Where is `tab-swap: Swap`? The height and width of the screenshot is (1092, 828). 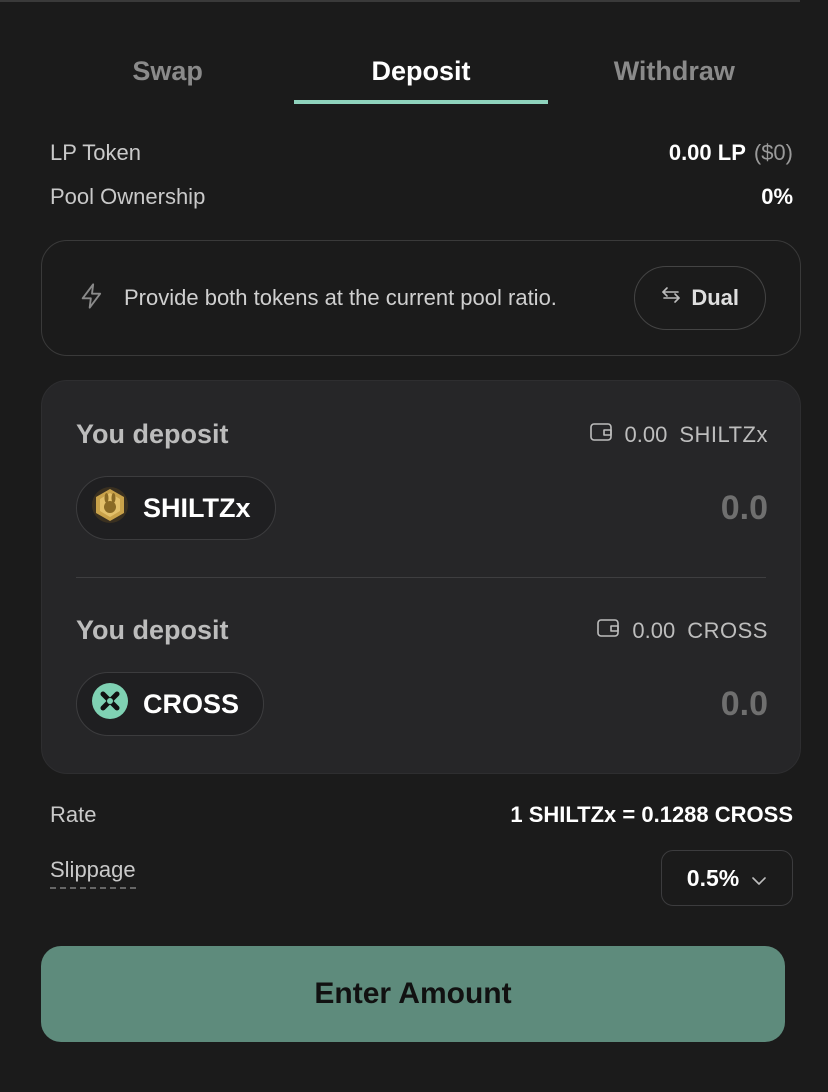
tab-swap: Swap is located at coordinates (167, 72).